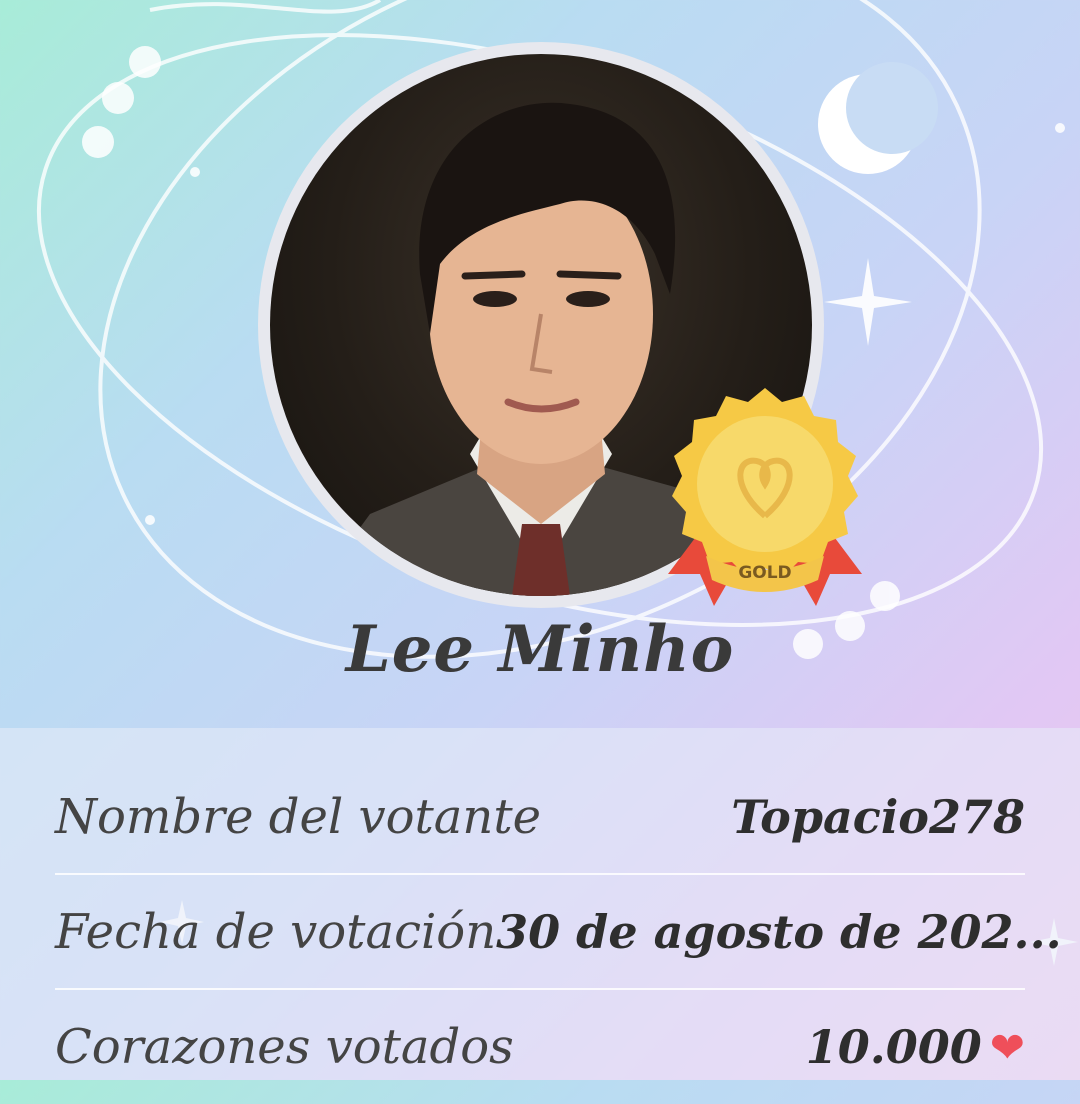 This screenshot has height=1104, width=1080. What do you see at coordinates (298, 817) in the screenshot?
I see `voter-label: Nombre del votante` at bounding box center [298, 817].